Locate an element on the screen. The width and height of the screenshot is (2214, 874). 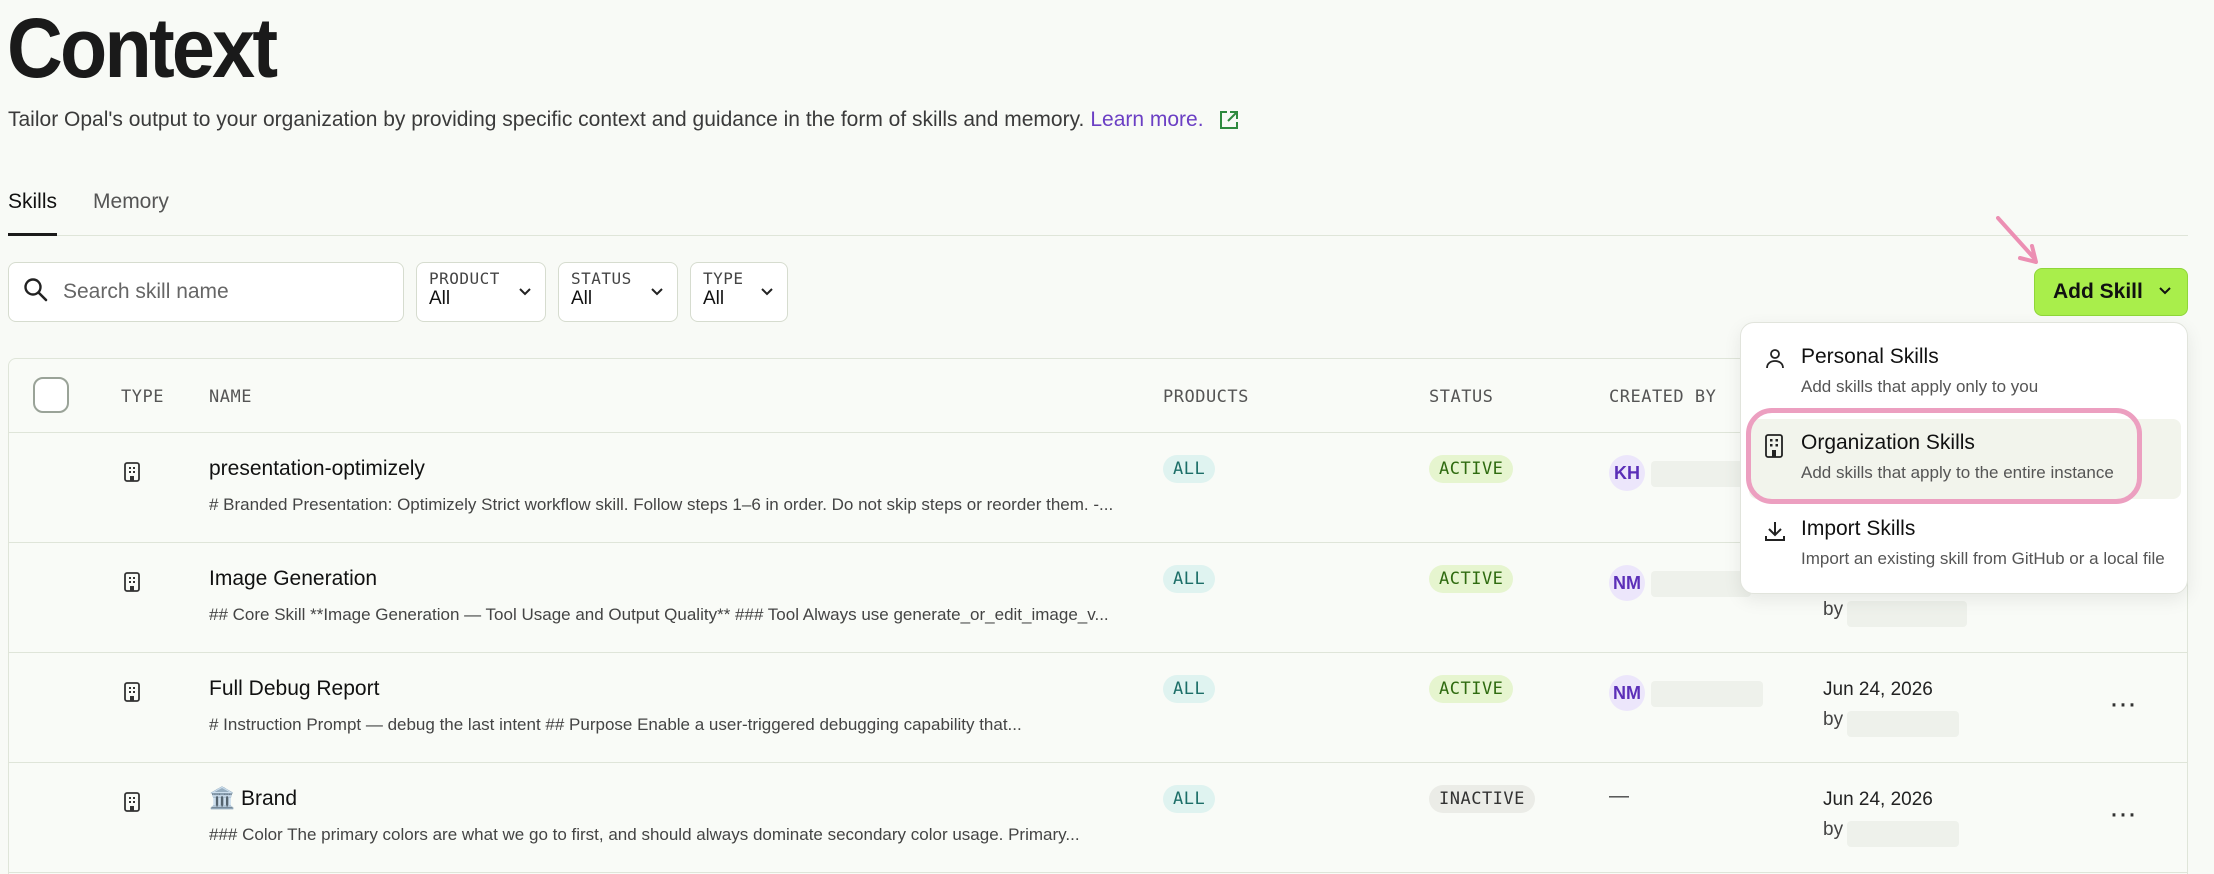
page-title: Context is located at coordinates (142, 48).